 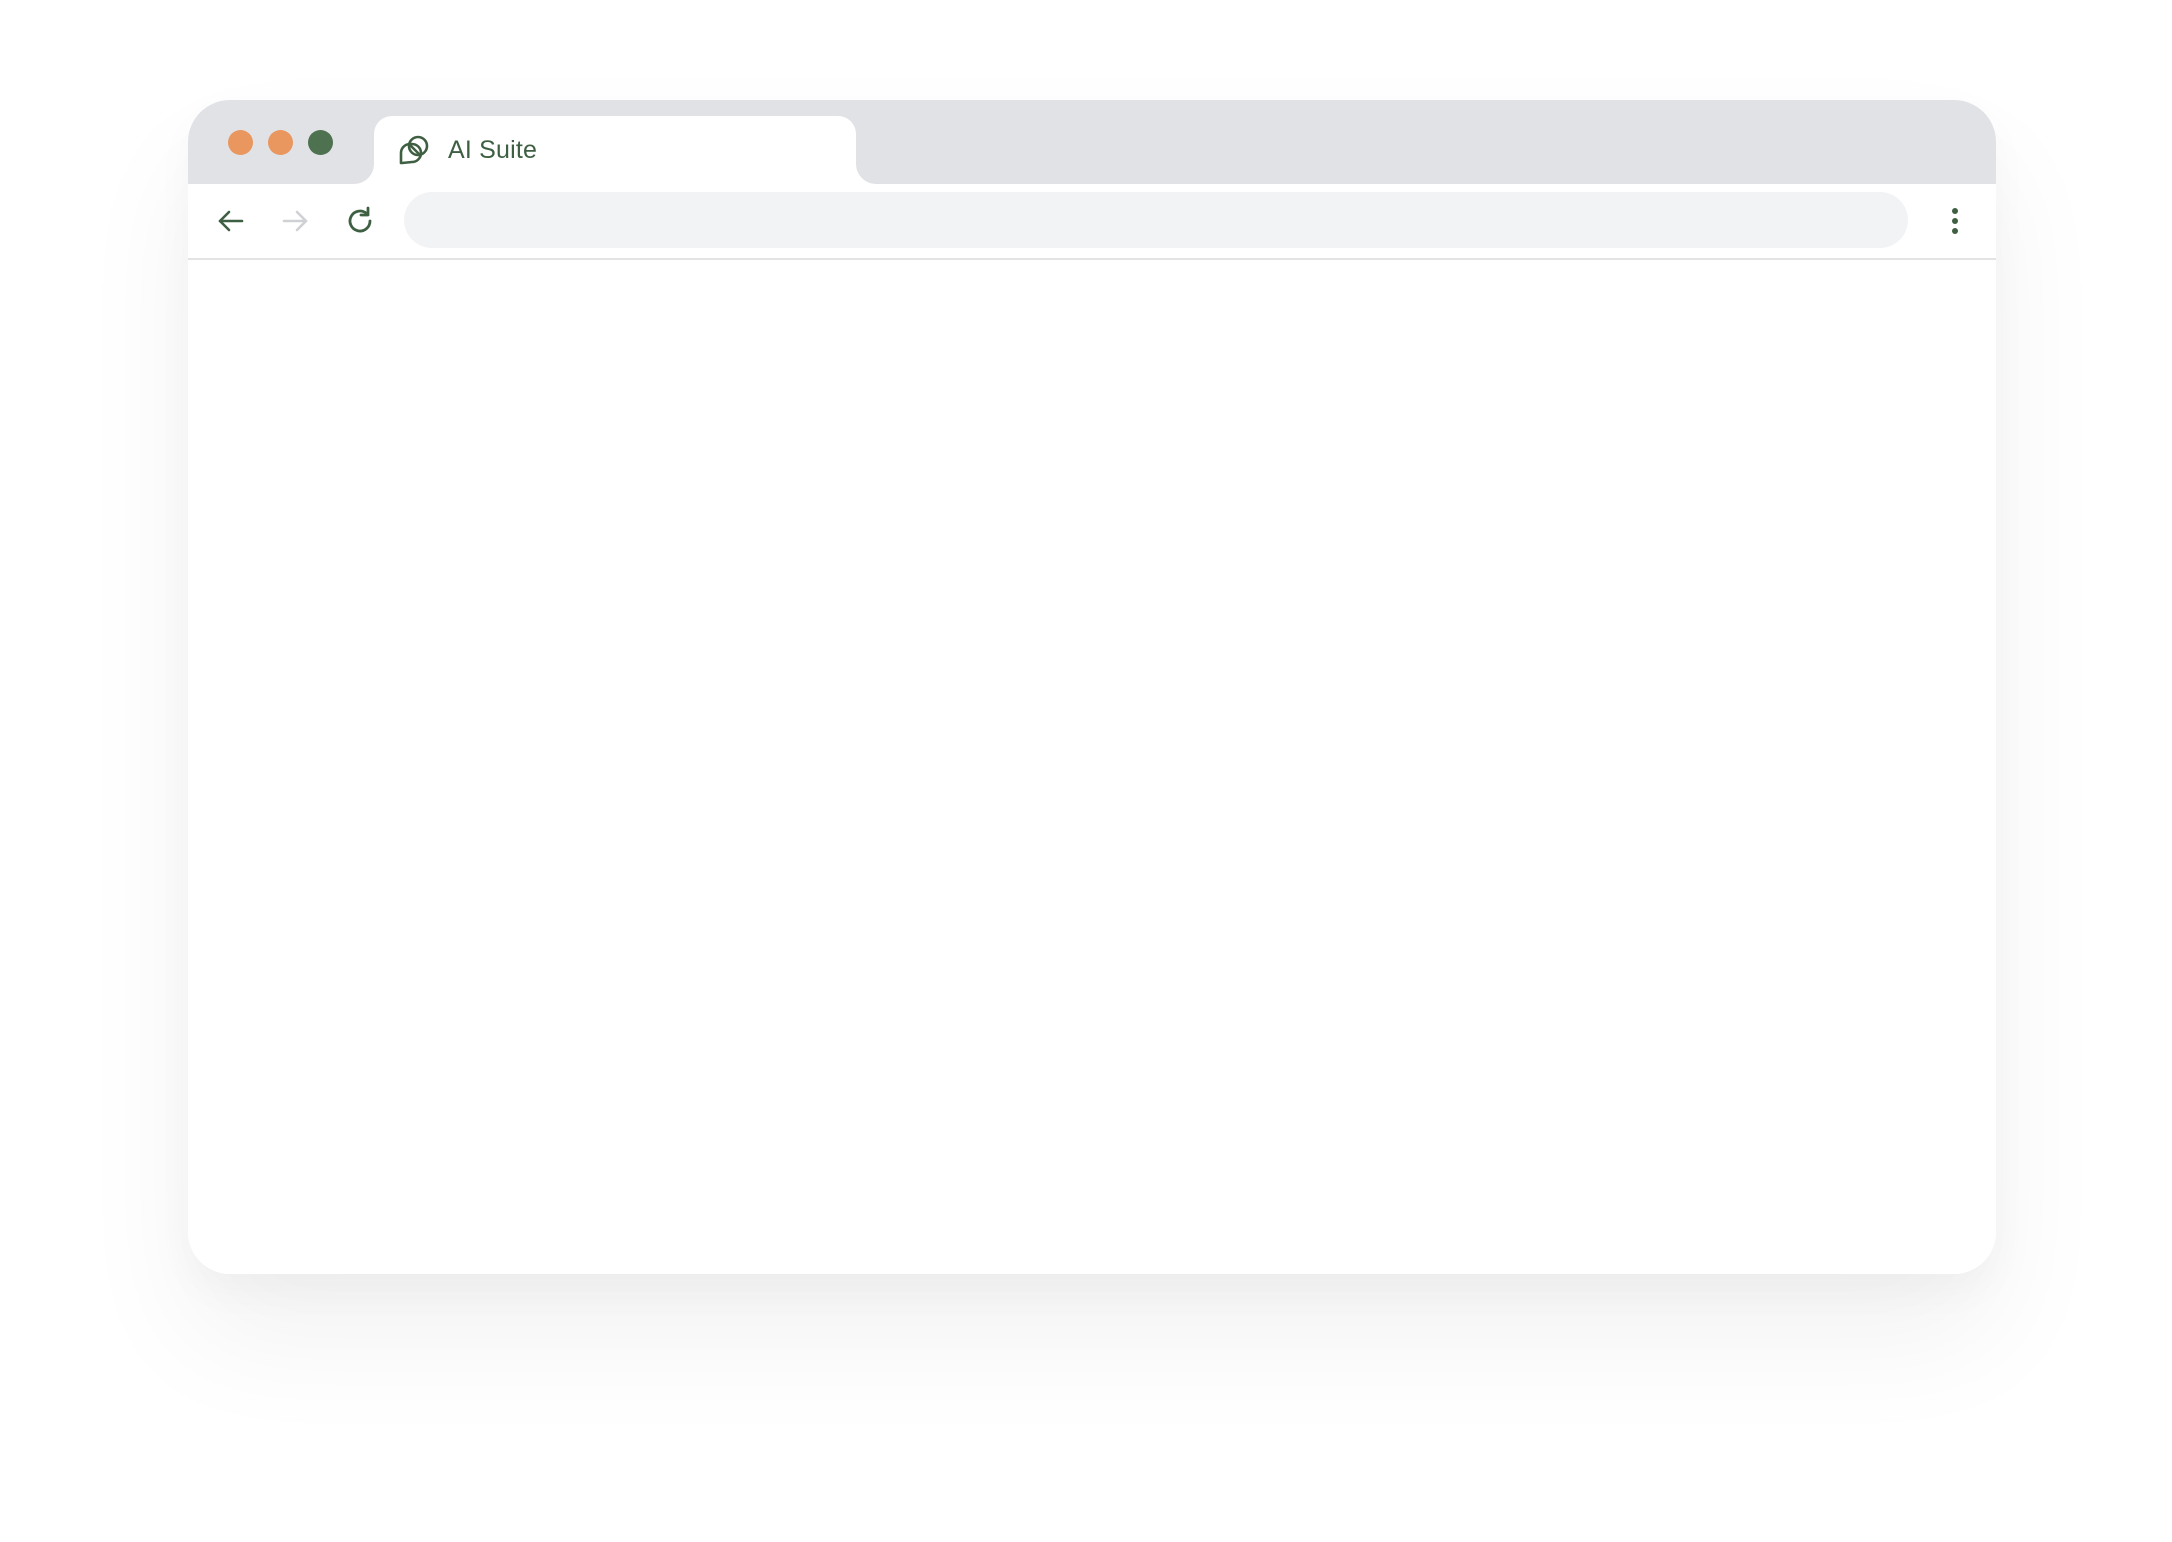 I want to click on arrow-left-icon, so click(x=231, y=221).